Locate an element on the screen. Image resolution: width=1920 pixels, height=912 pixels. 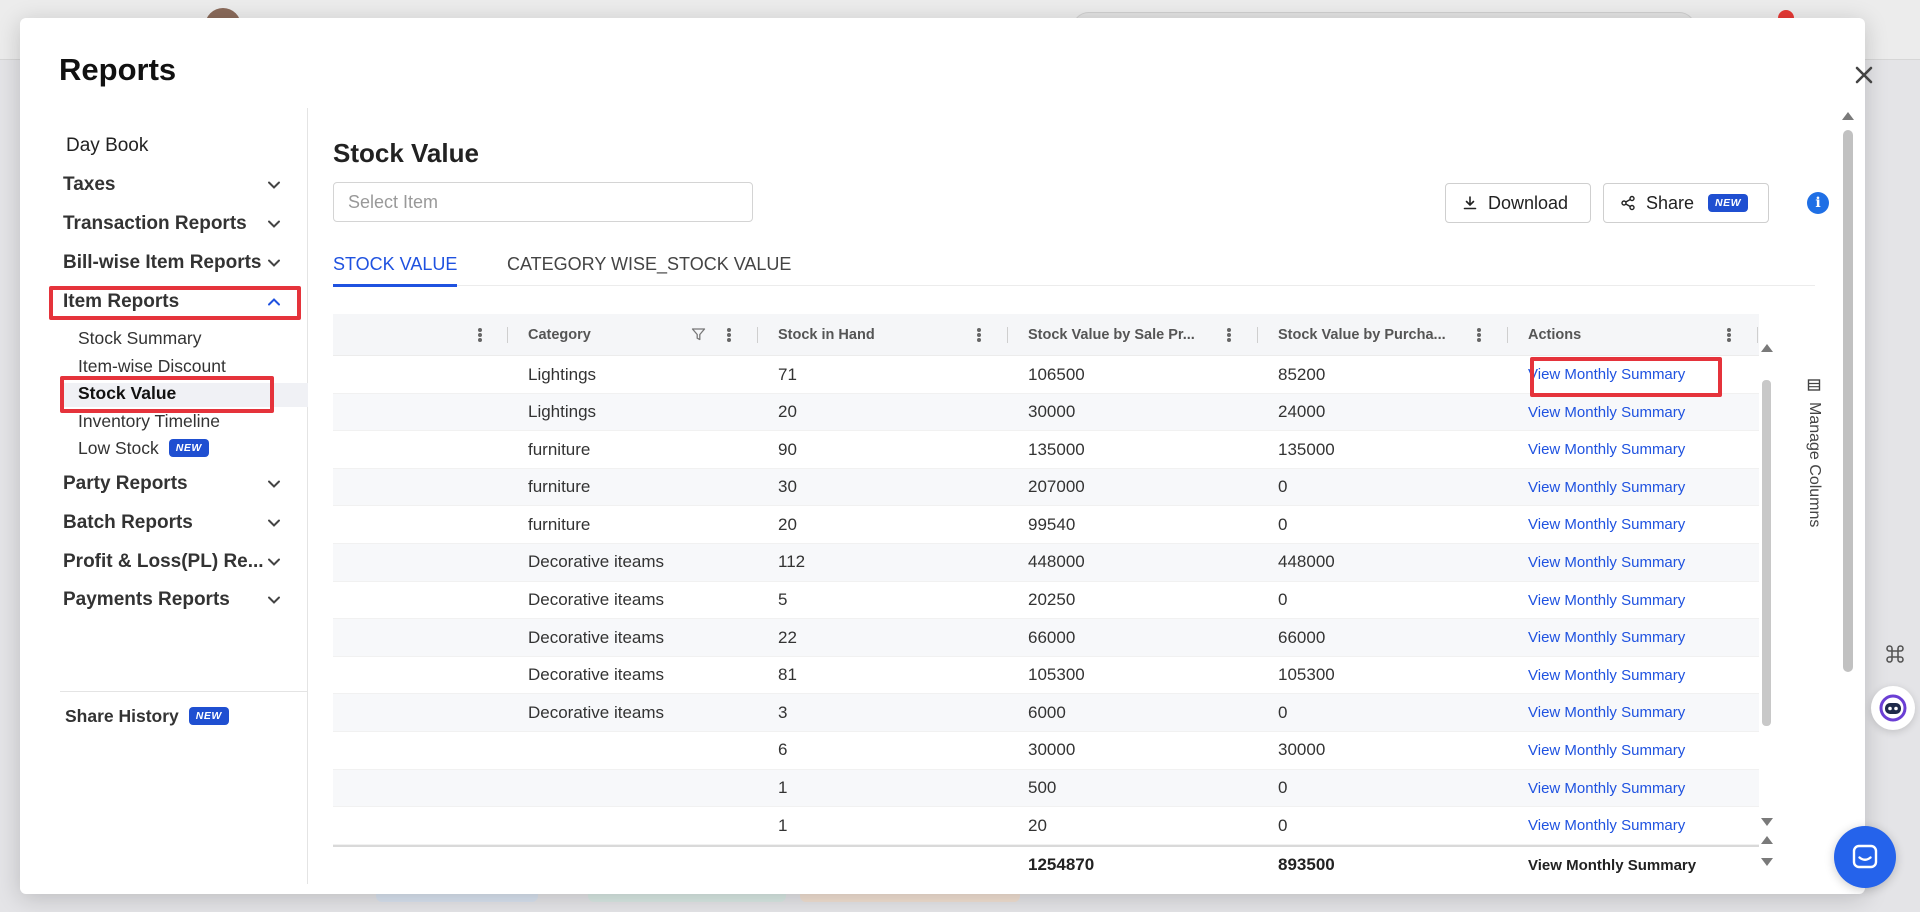
assistant-bot-button is located at coordinates (1893, 708).